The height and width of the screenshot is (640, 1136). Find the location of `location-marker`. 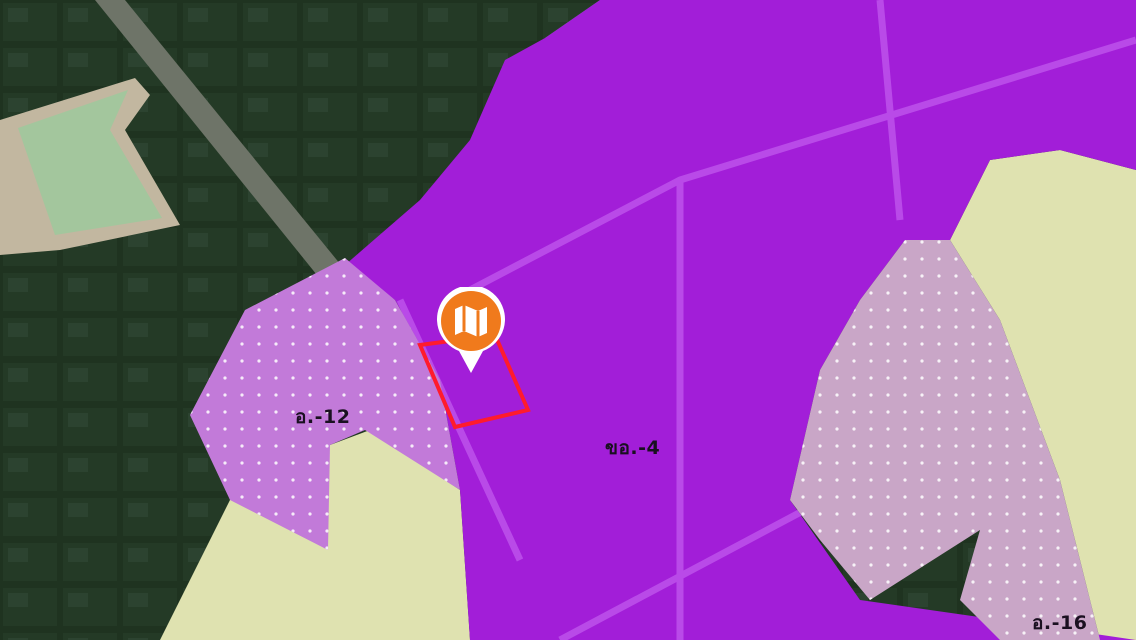

location-marker is located at coordinates (471, 331).